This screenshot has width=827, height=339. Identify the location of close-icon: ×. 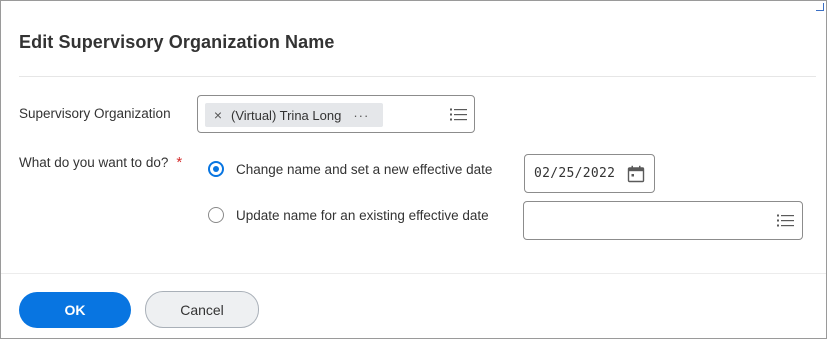
(218, 115).